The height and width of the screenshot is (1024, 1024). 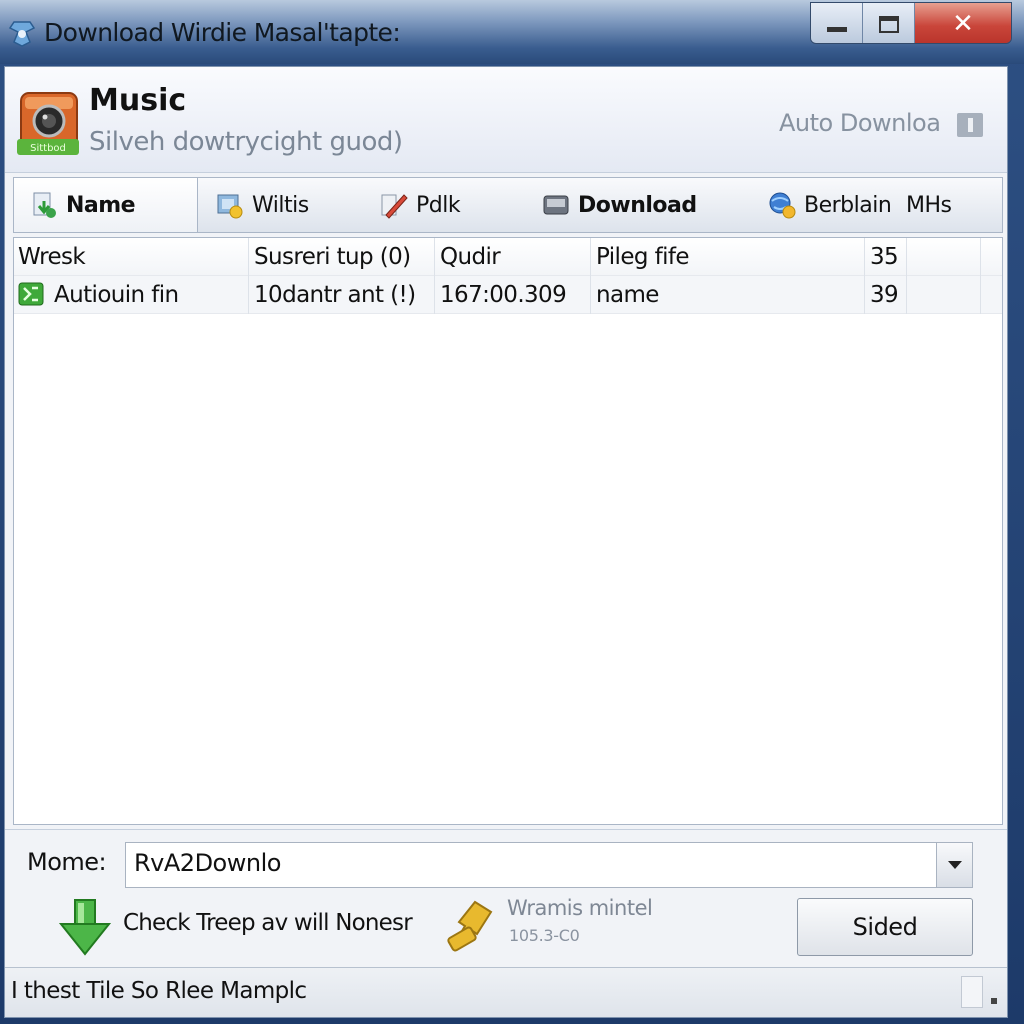 I want to click on header-title: Music, so click(x=138, y=100).